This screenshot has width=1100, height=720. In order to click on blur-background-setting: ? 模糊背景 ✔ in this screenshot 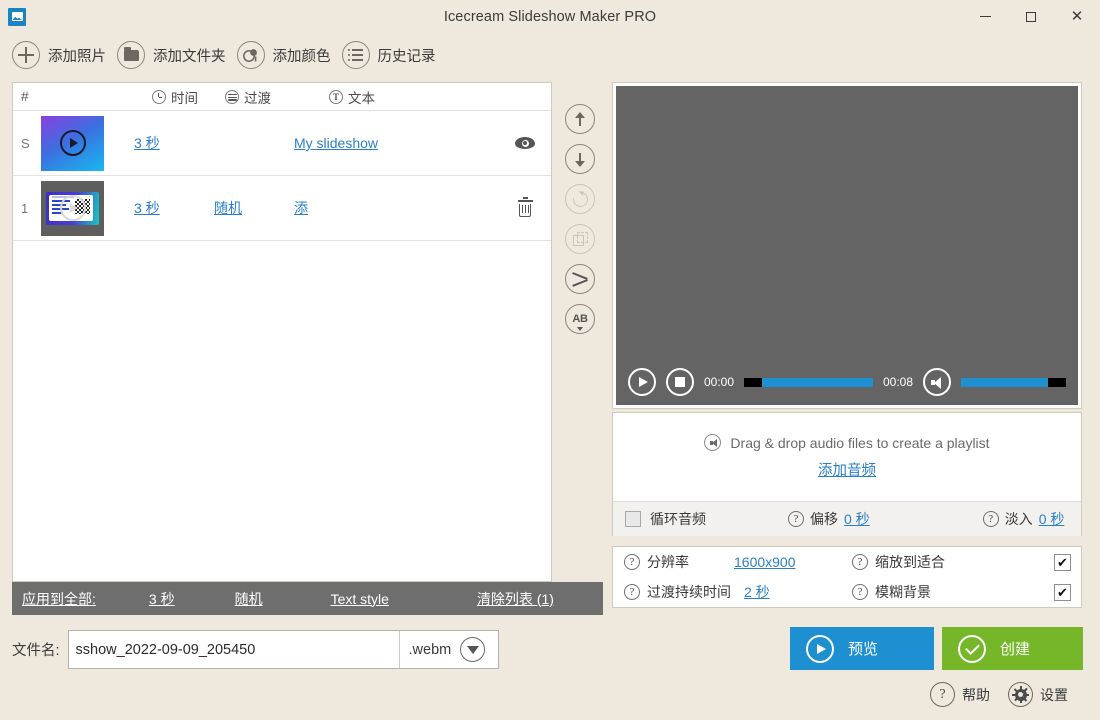, I will do `click(962, 592)`.